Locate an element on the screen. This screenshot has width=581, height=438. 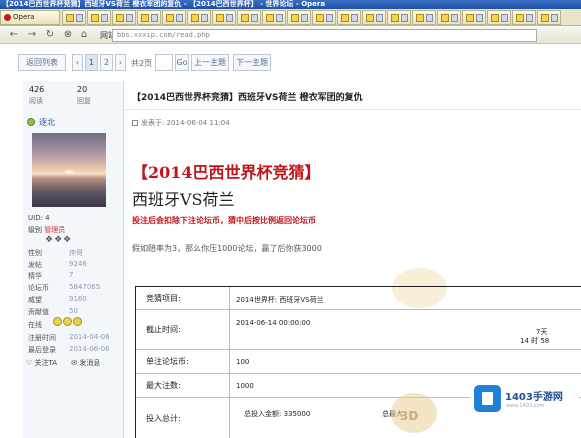
total-pages-label: 共2页 is located at coordinates (142, 63).